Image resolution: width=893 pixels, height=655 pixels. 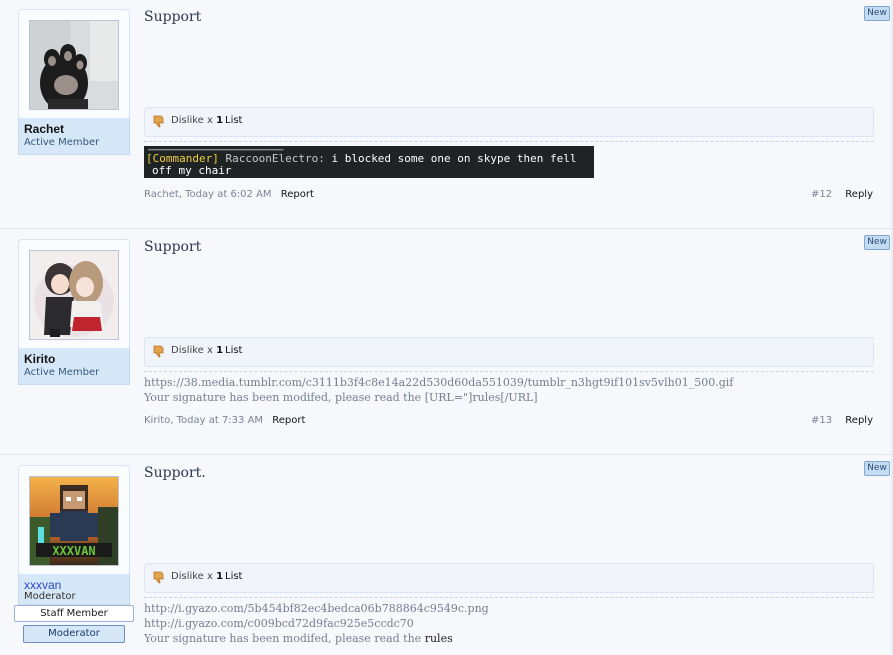 What do you see at coordinates (208, 194) in the screenshot?
I see `author-date: Rachet, Today at 6:02 AM` at bounding box center [208, 194].